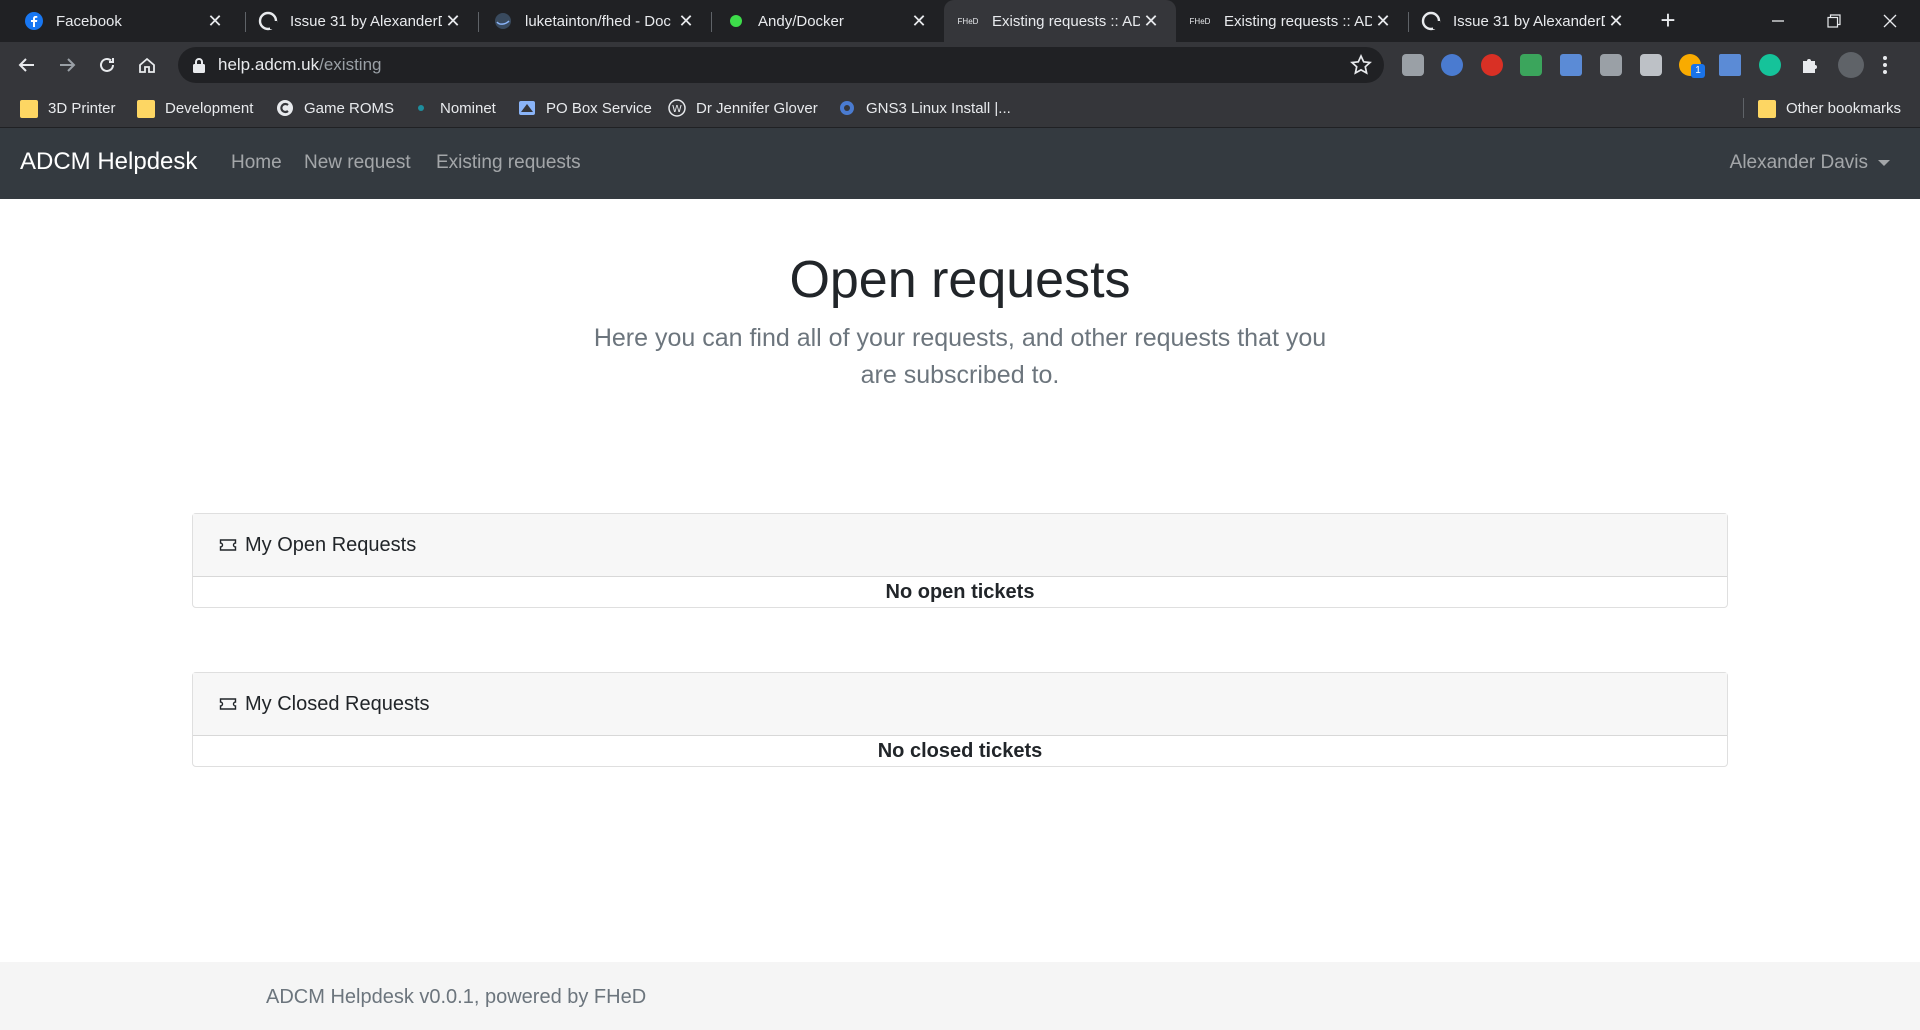 Image resolution: width=1920 pixels, height=1030 pixels. I want to click on browser-tab-github-issue: Issue 31 by AlexanderD ✕, so click(362, 21).